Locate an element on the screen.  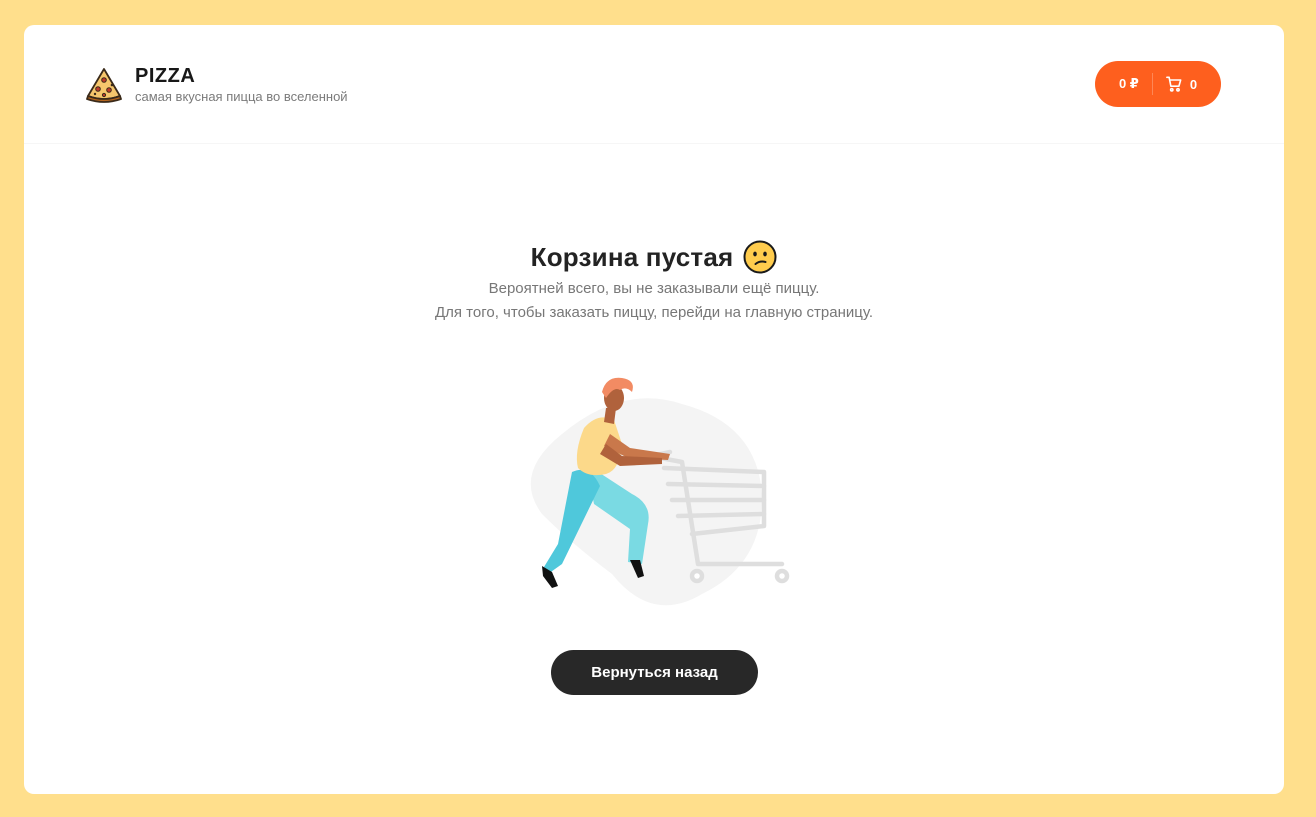
logo-subtitle: самая вкусная пицца во вселенной is located at coordinates (241, 96).